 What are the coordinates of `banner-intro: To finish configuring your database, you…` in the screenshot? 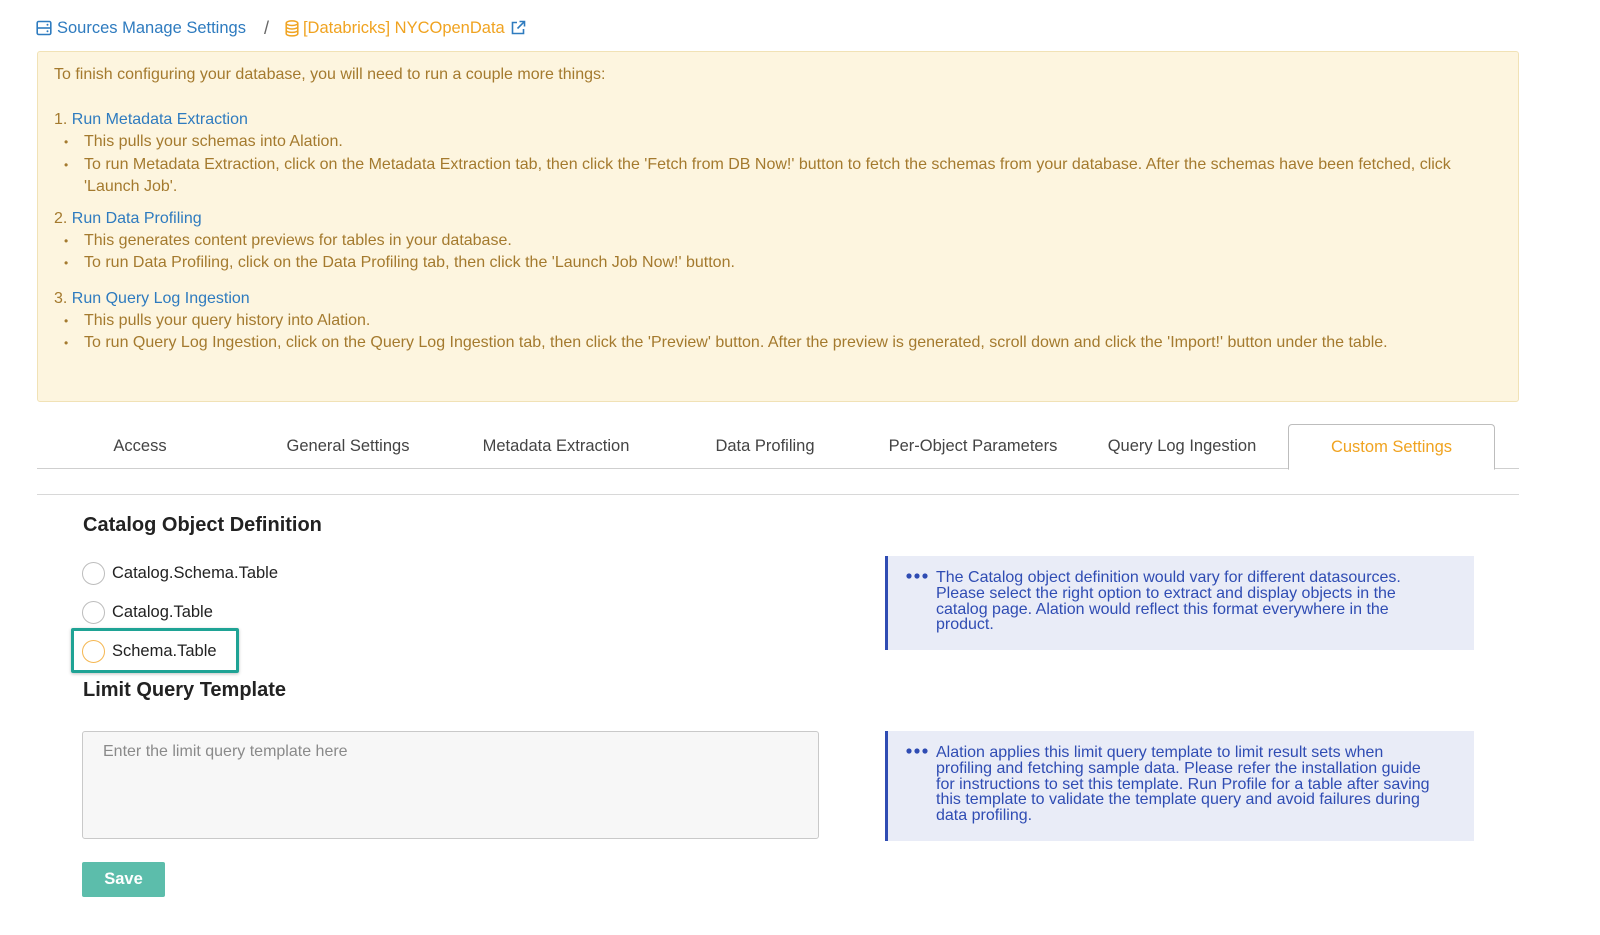 It's located at (330, 74).